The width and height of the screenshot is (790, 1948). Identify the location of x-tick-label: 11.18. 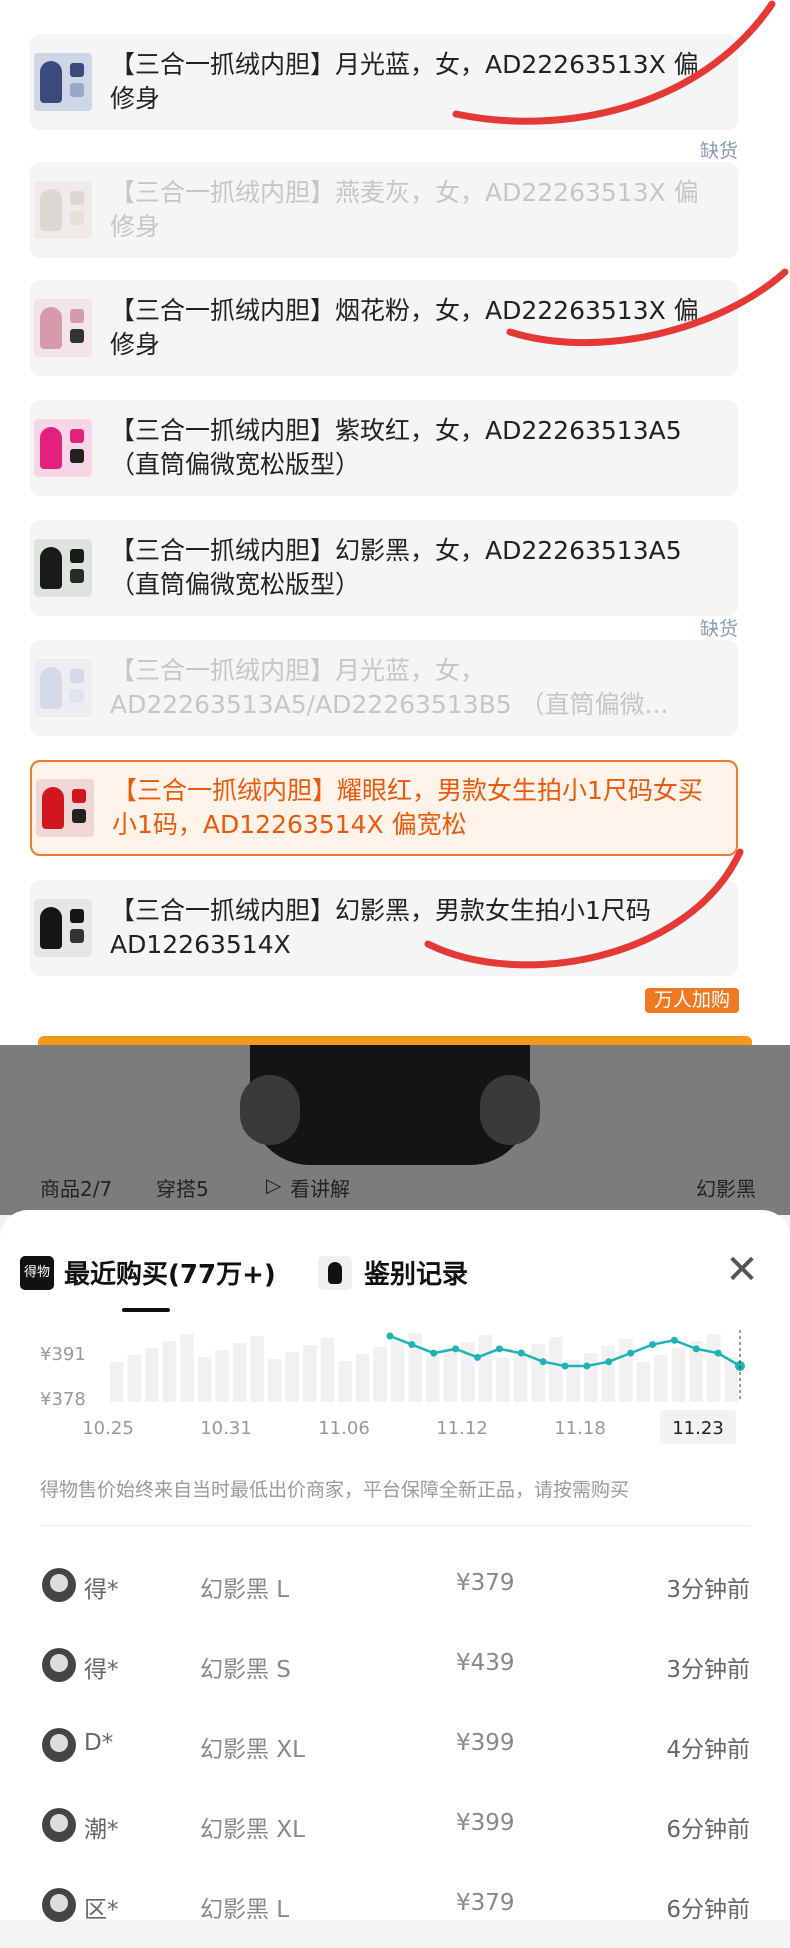
(580, 1428).